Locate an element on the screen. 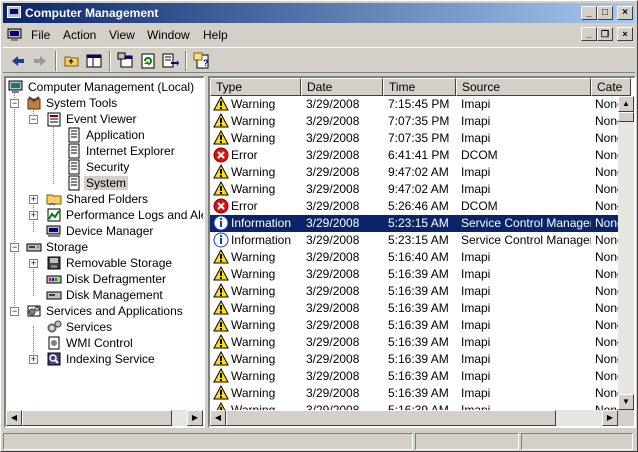 The image size is (638, 452). tree-item-system-tools: System Tools is located at coordinates (72, 103).